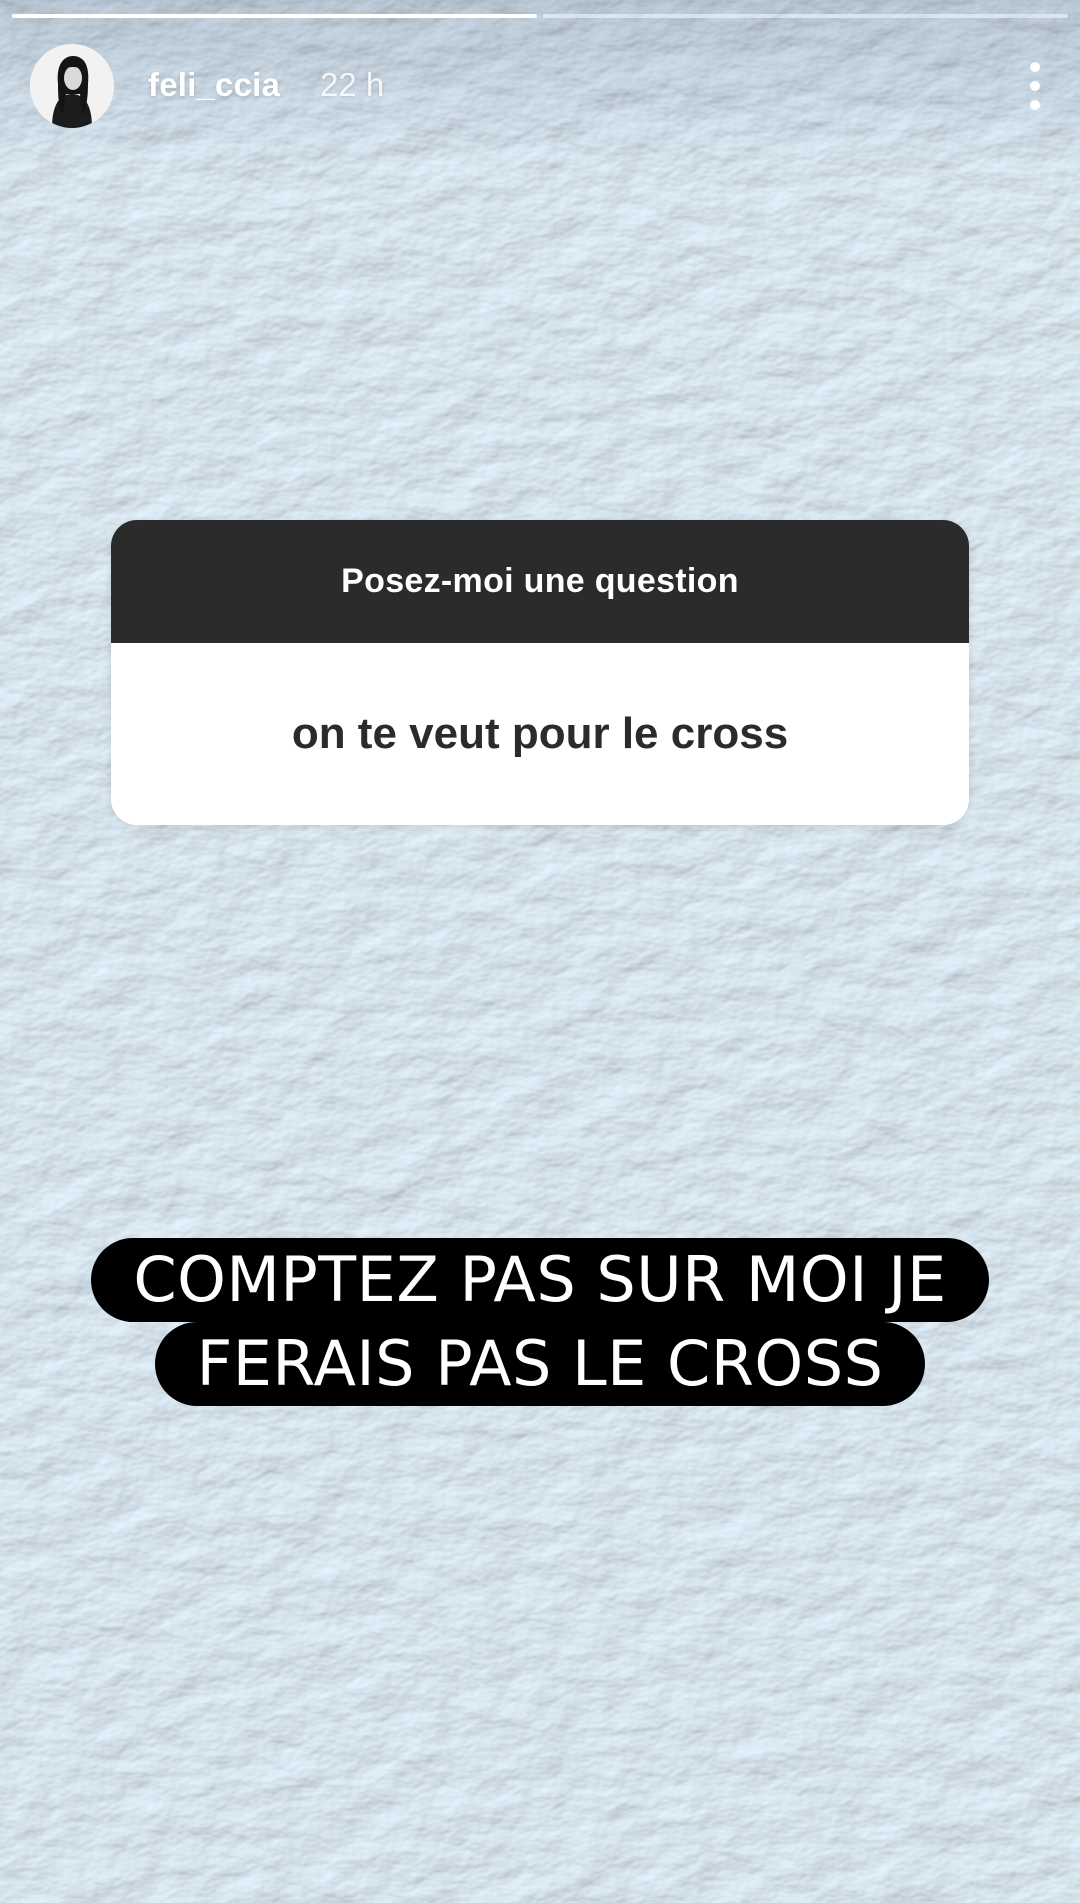 The height and width of the screenshot is (1903, 1080). I want to click on avatar, so click(72, 86).